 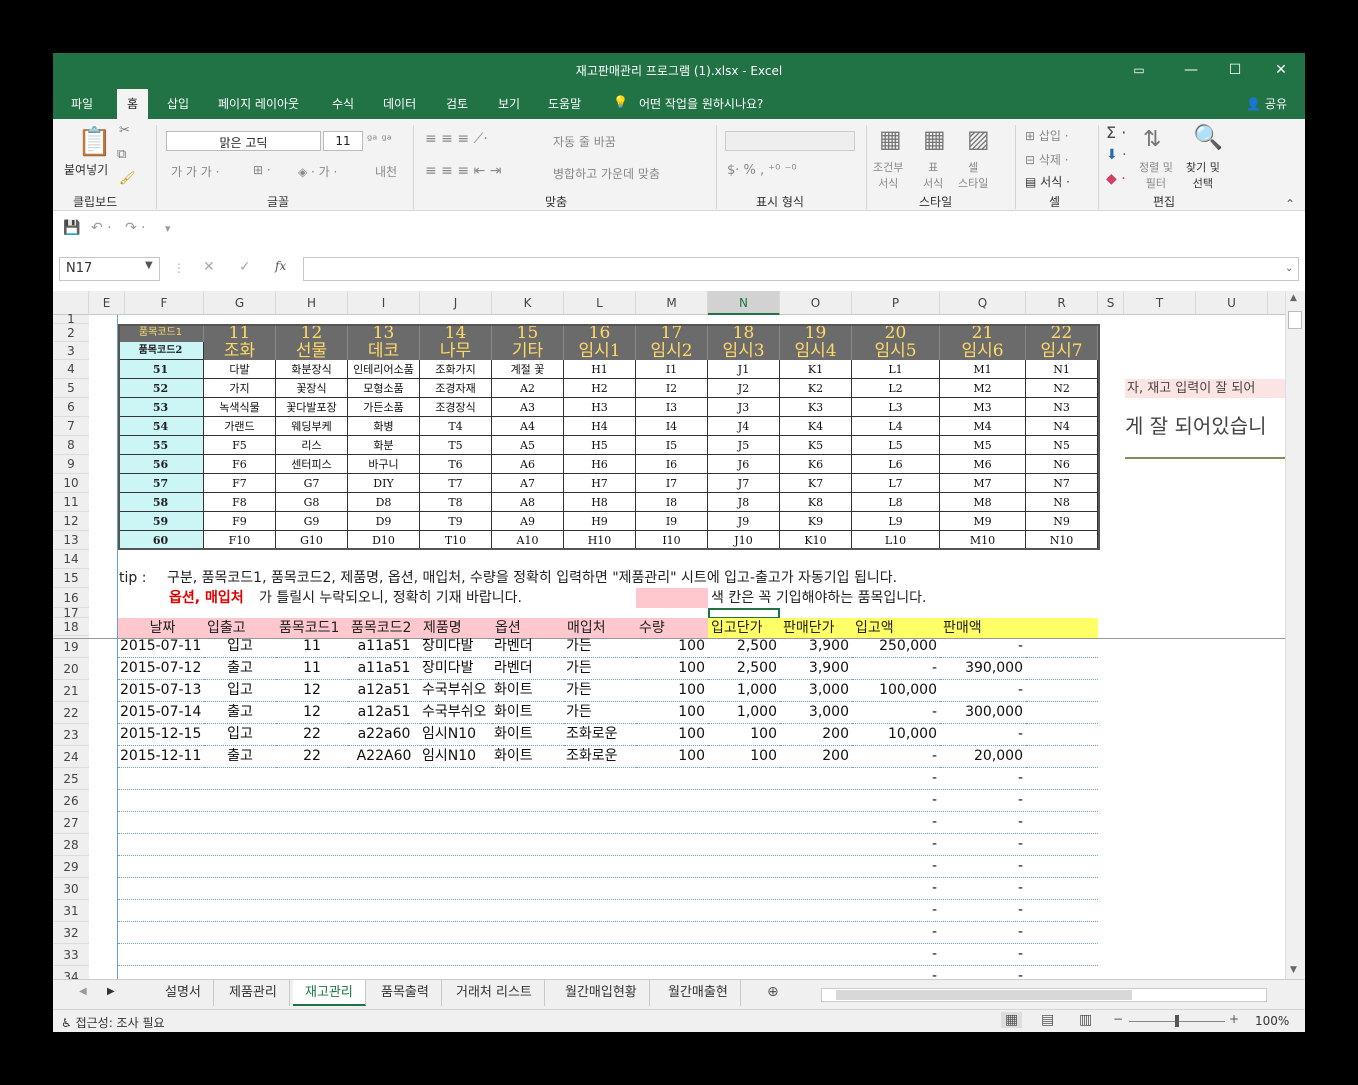 What do you see at coordinates (528, 669) in the screenshot?
I see `data-cell: 라벤더` at bounding box center [528, 669].